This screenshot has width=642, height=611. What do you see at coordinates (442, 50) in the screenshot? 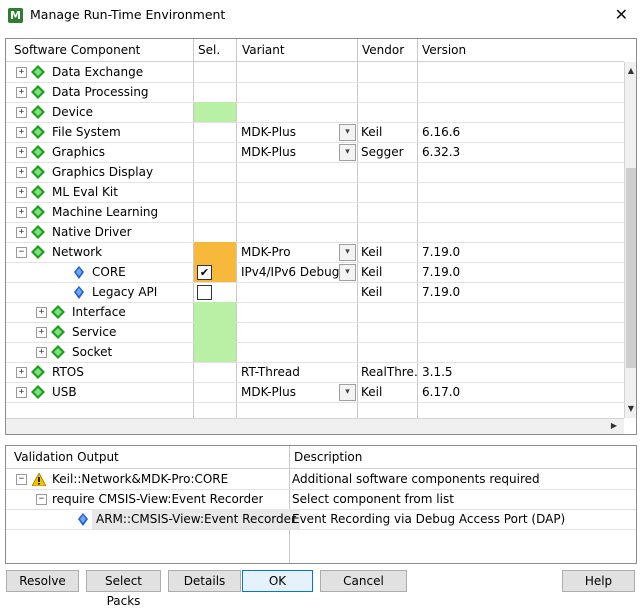
I see `col-version: Version` at bounding box center [442, 50].